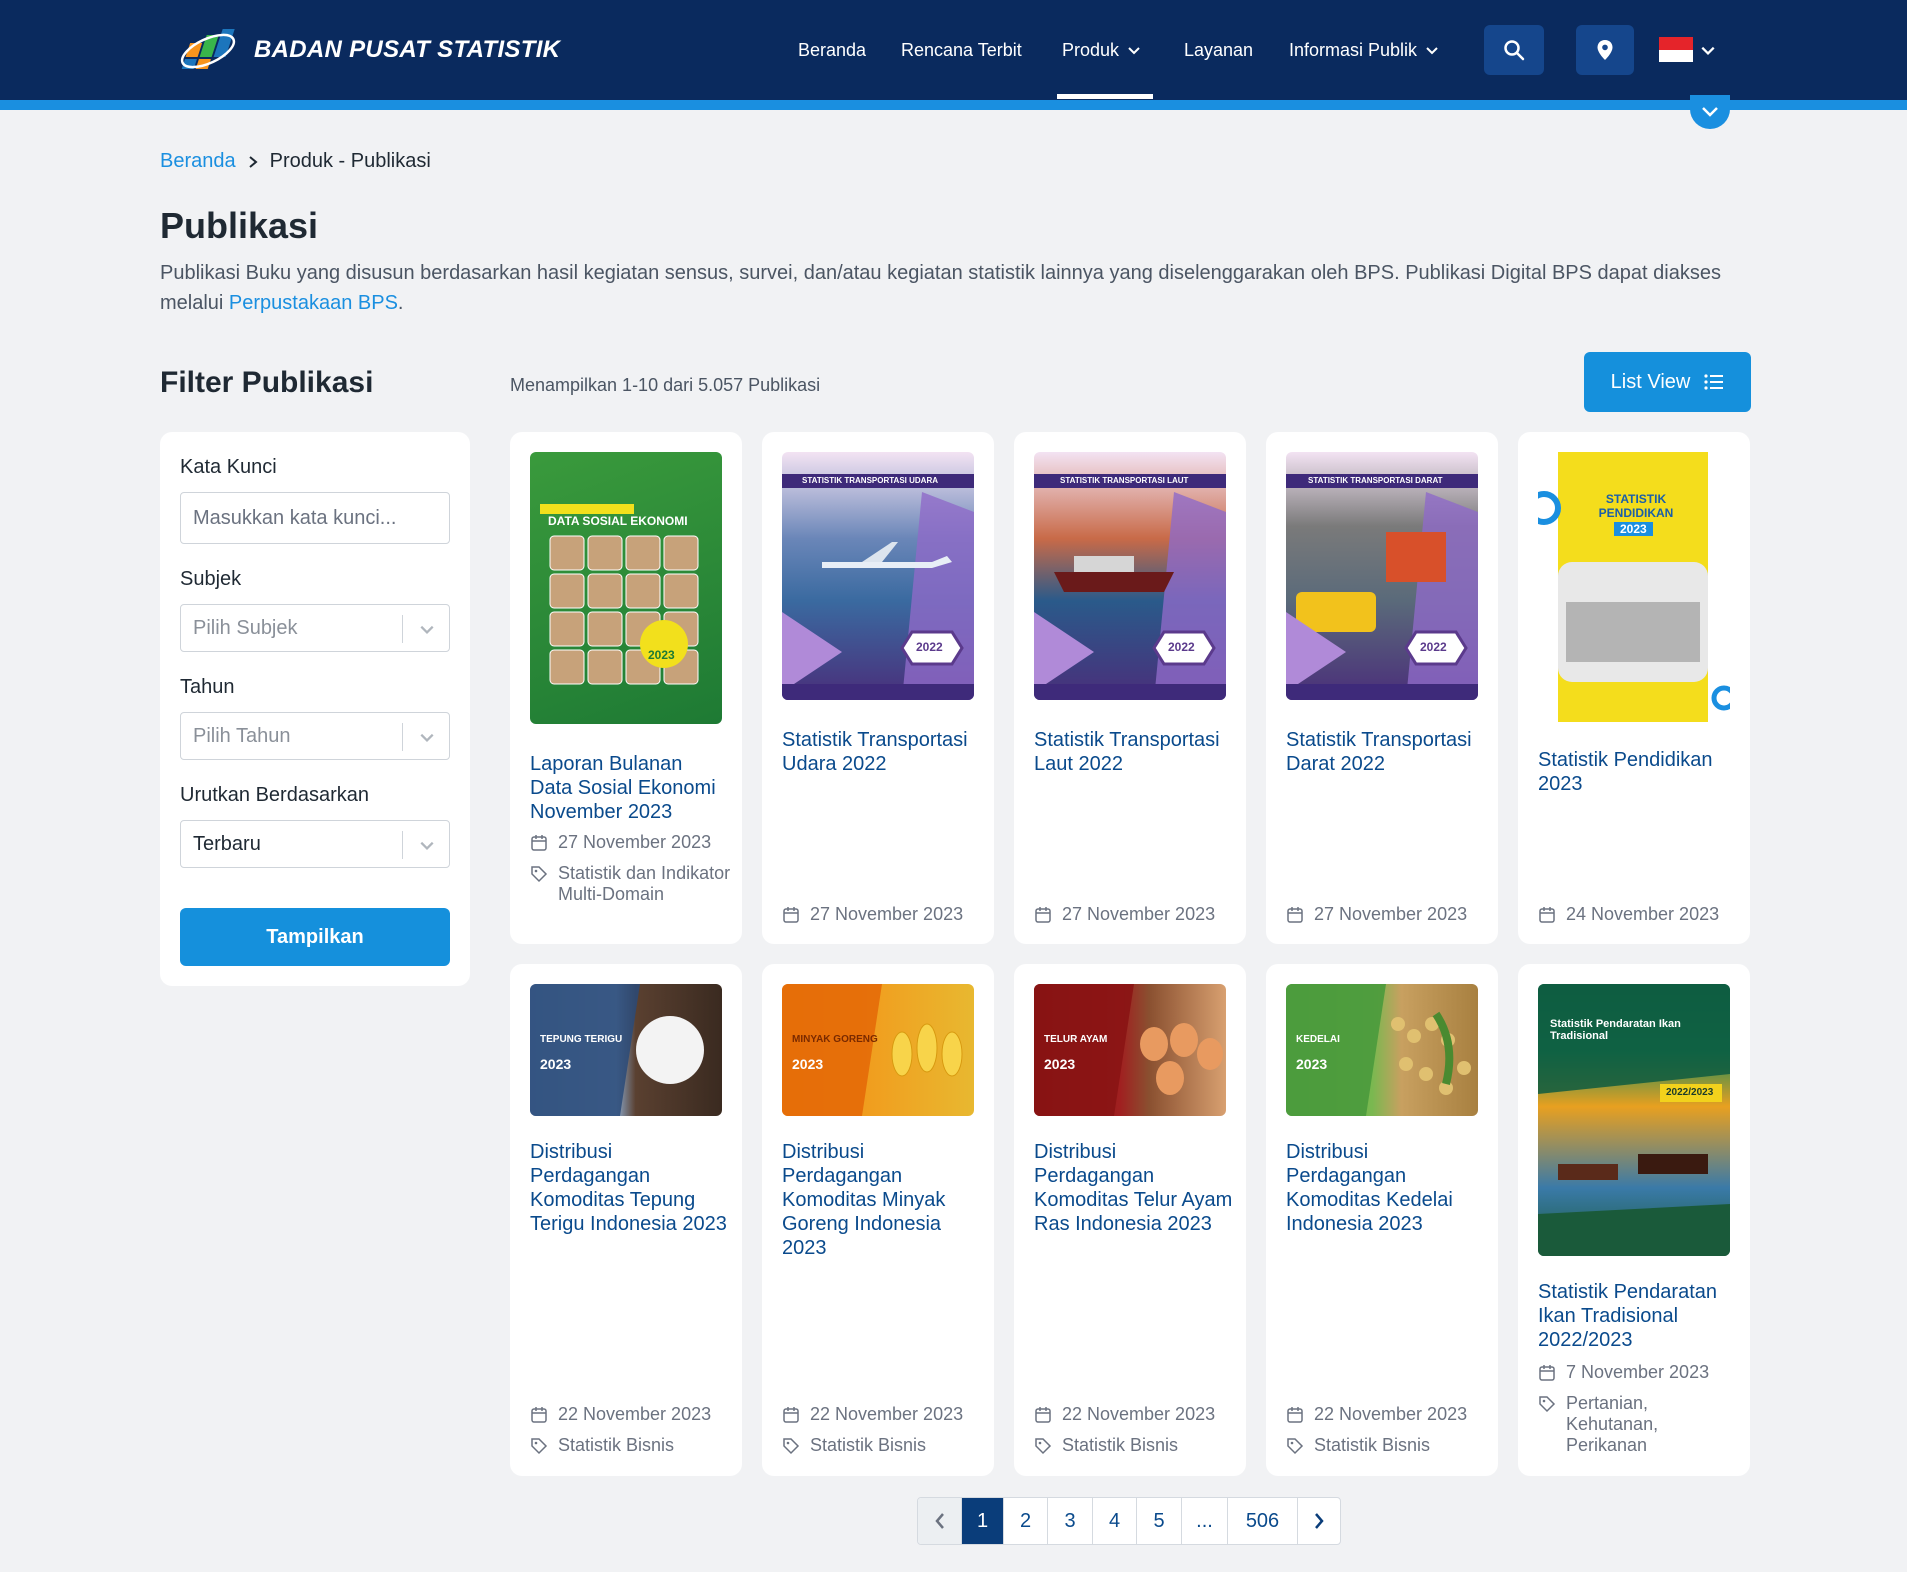 This screenshot has height=1572, width=1907. Describe the element at coordinates (400, 303) in the screenshot. I see `page-description-end: .` at that location.